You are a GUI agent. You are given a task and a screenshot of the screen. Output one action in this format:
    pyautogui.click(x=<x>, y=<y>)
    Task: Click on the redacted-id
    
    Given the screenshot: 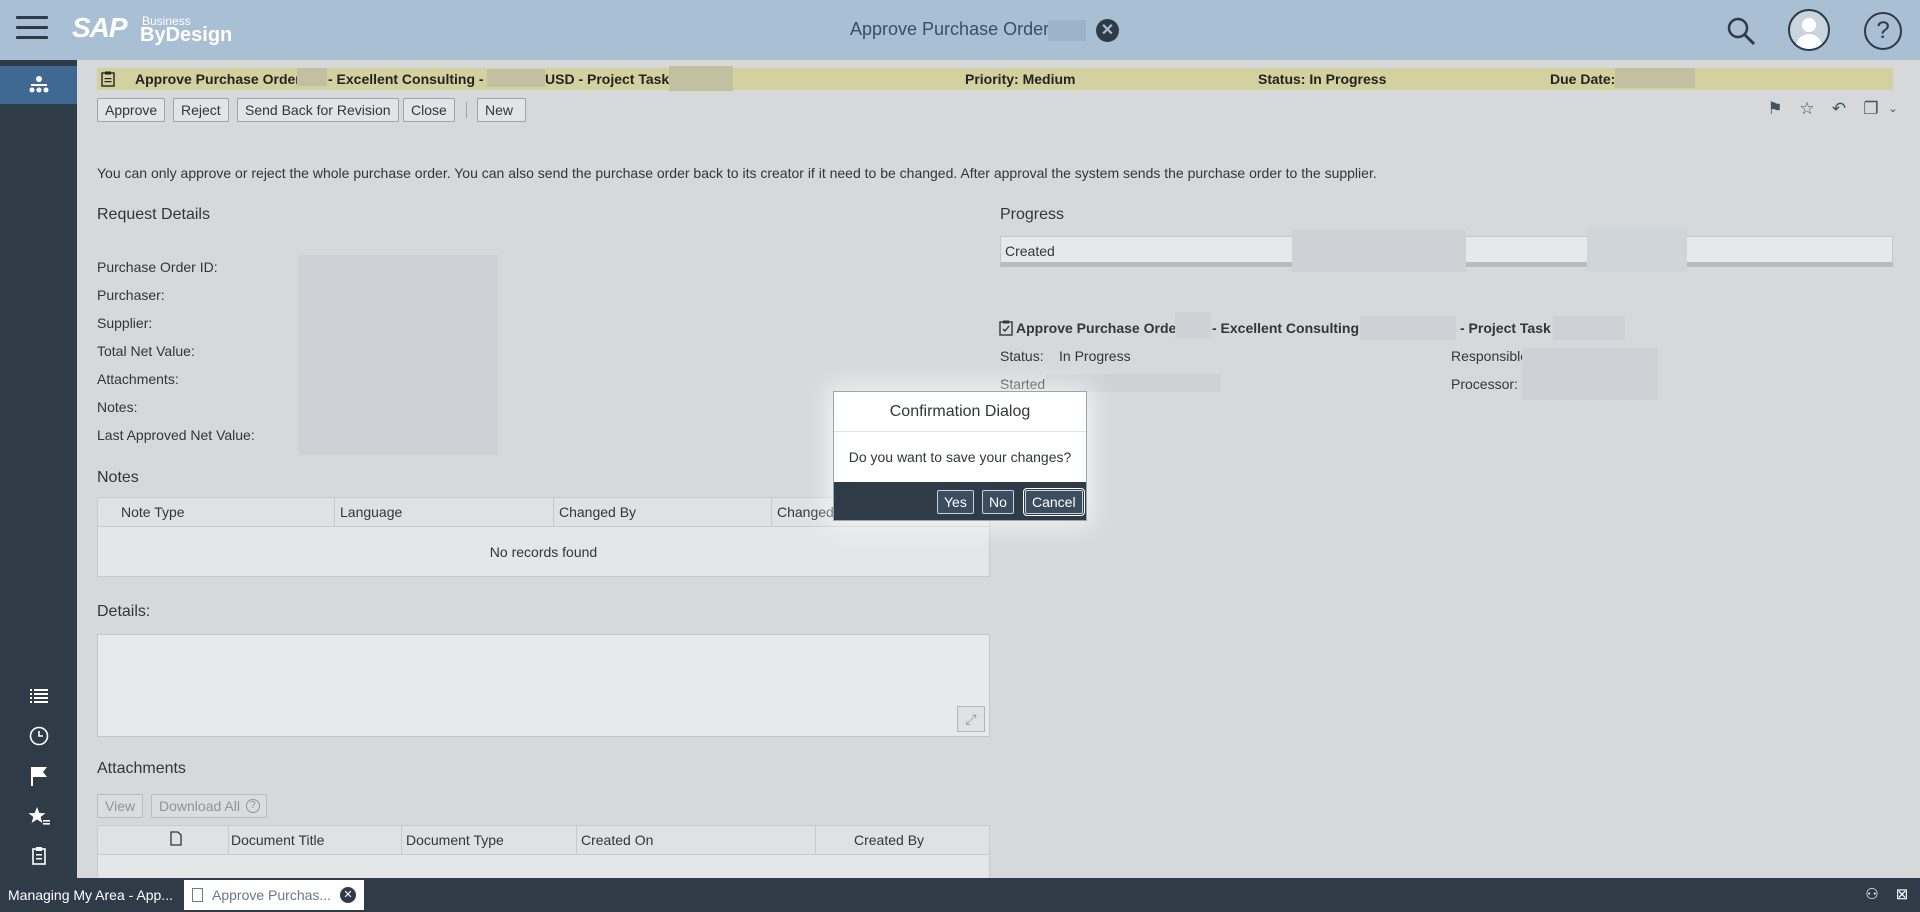 What is the action you would take?
    pyautogui.click(x=312, y=77)
    